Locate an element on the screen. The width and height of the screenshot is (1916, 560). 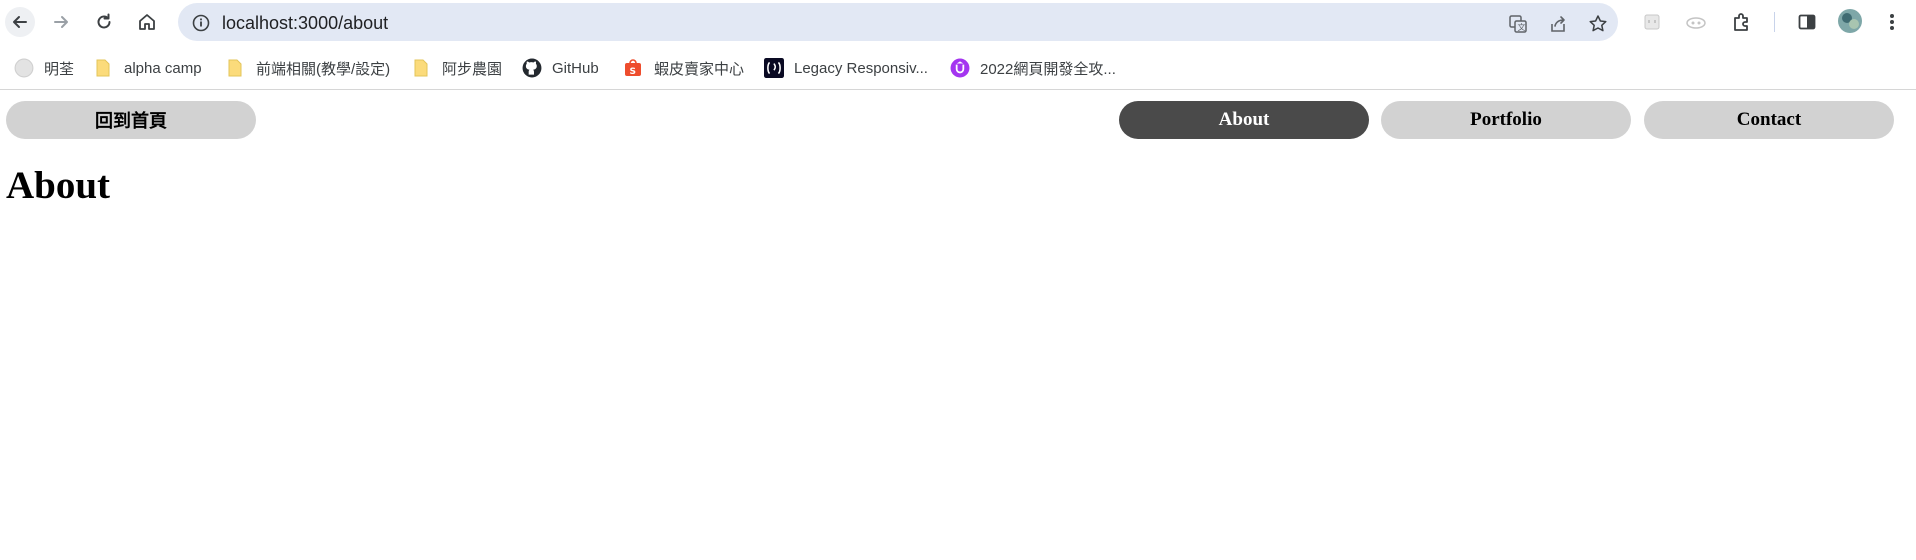
bookmark-folder: 前端相關(教學/設定) is located at coordinates (308, 68).